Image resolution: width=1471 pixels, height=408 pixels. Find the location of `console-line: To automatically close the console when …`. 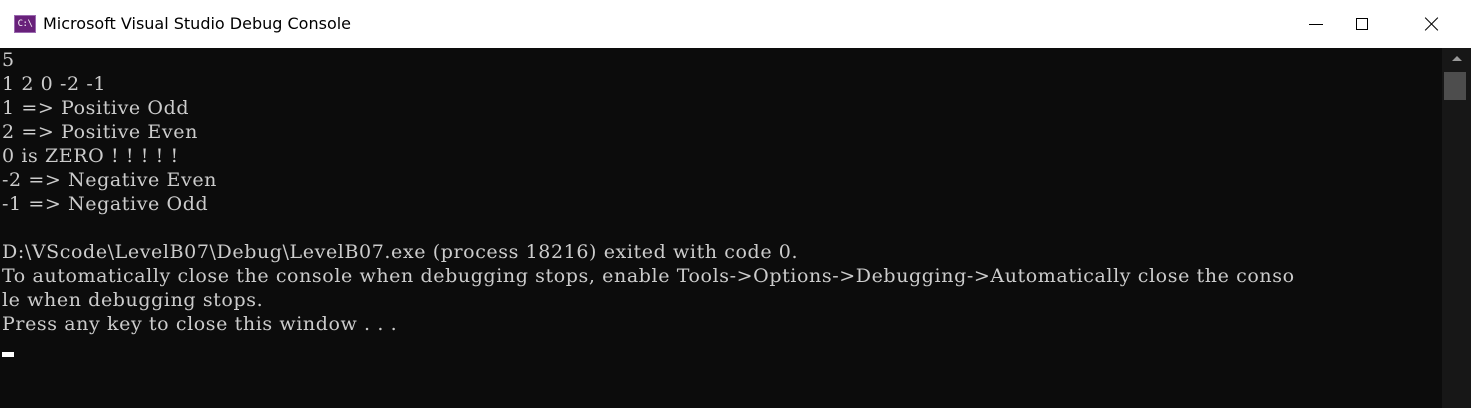

console-line: To automatically close the console when … is located at coordinates (648, 276).